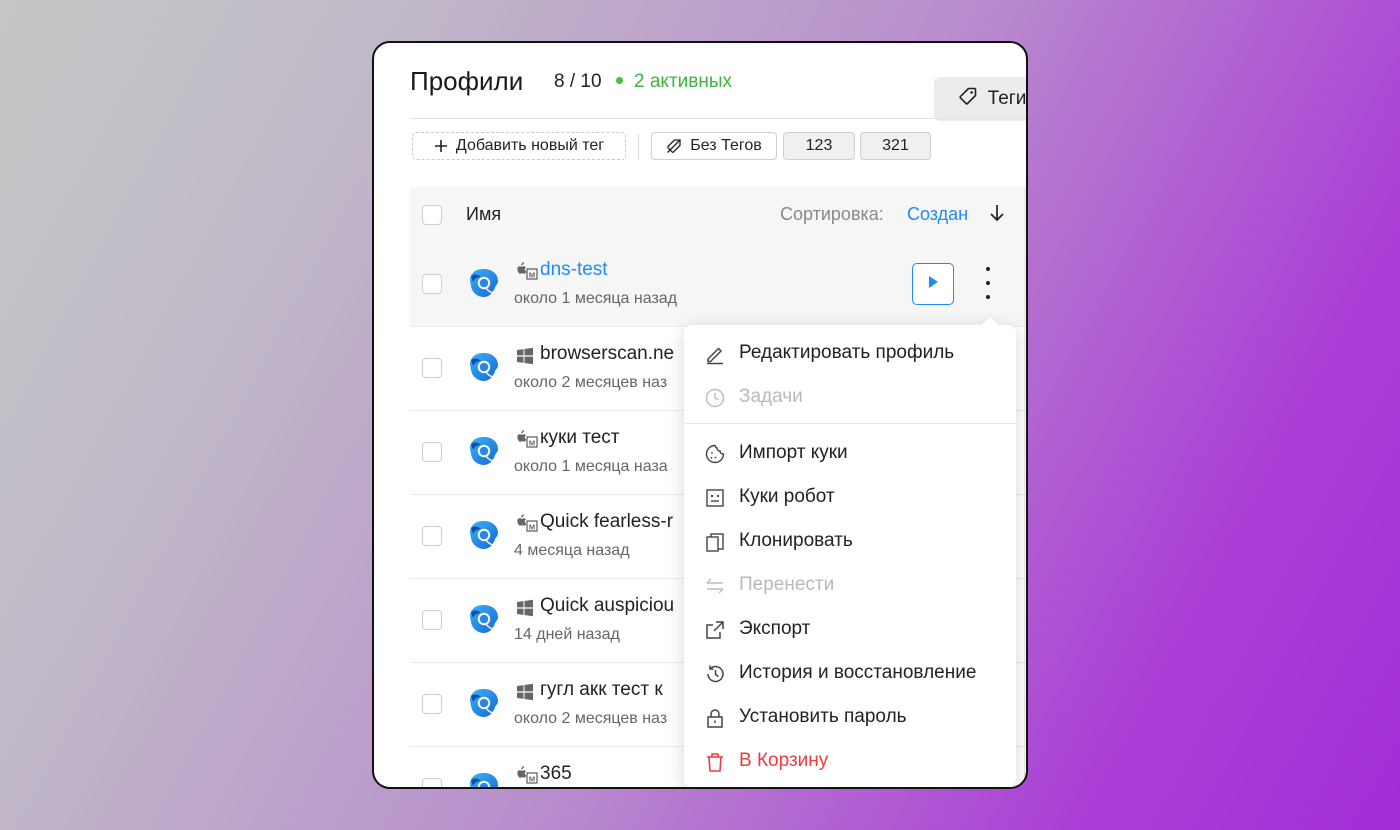 The image size is (1400, 830). What do you see at coordinates (850, 497) in the screenshot?
I see `menu-item-robot: Куки робот` at bounding box center [850, 497].